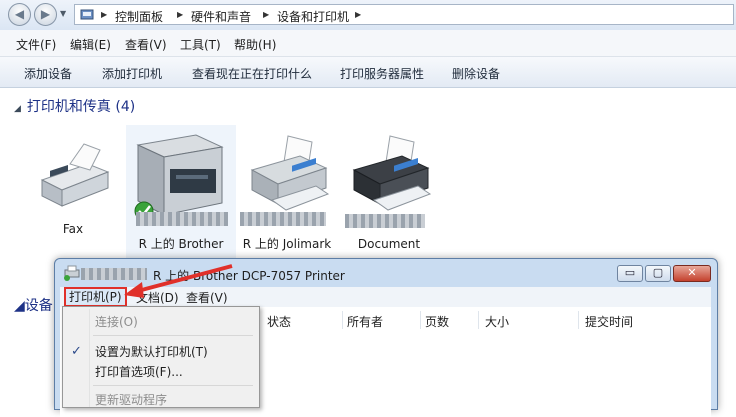 Image resolution: width=736 pixels, height=417 pixels. What do you see at coordinates (90, 44) in the screenshot?
I see `menu-edit: 编辑(E)` at bounding box center [90, 44].